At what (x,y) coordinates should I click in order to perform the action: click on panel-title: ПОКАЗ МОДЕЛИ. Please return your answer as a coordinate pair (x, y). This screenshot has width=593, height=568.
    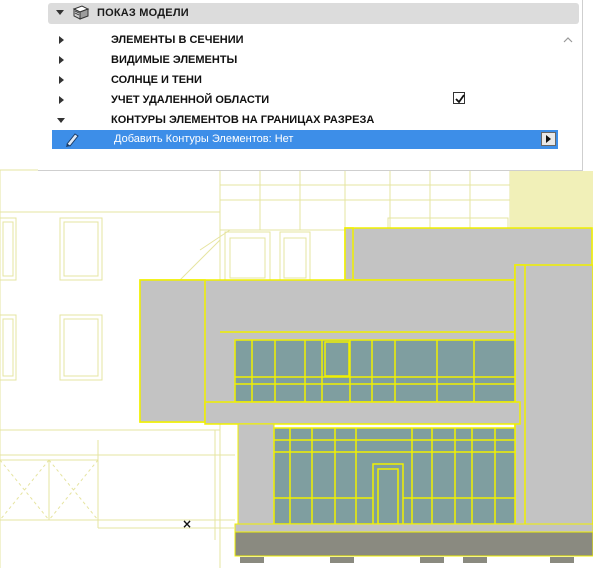
    Looking at the image, I should click on (143, 13).